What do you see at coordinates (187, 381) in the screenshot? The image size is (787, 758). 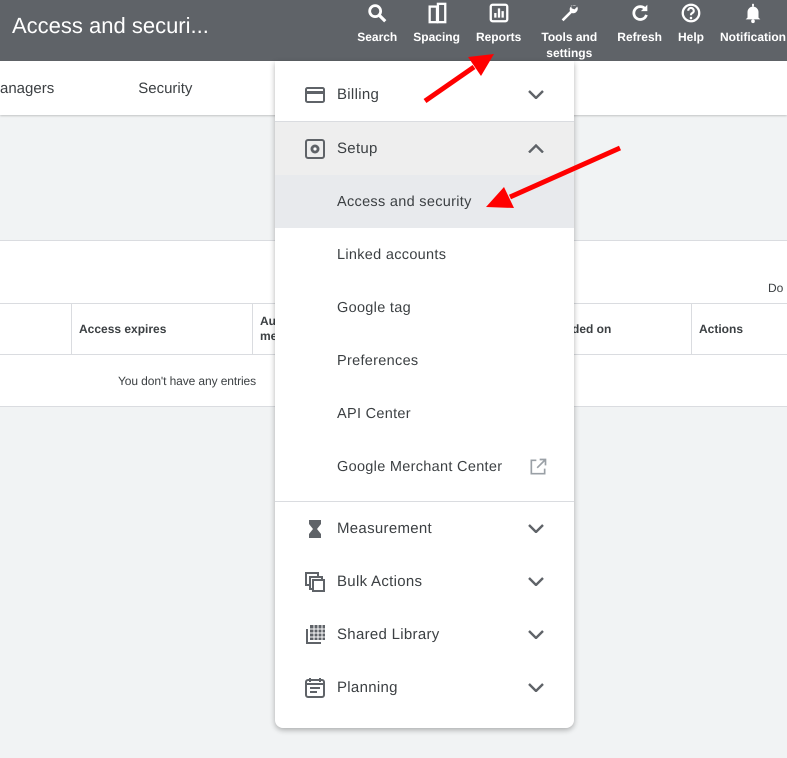 I see `empty-message: You don't have any entries` at bounding box center [187, 381].